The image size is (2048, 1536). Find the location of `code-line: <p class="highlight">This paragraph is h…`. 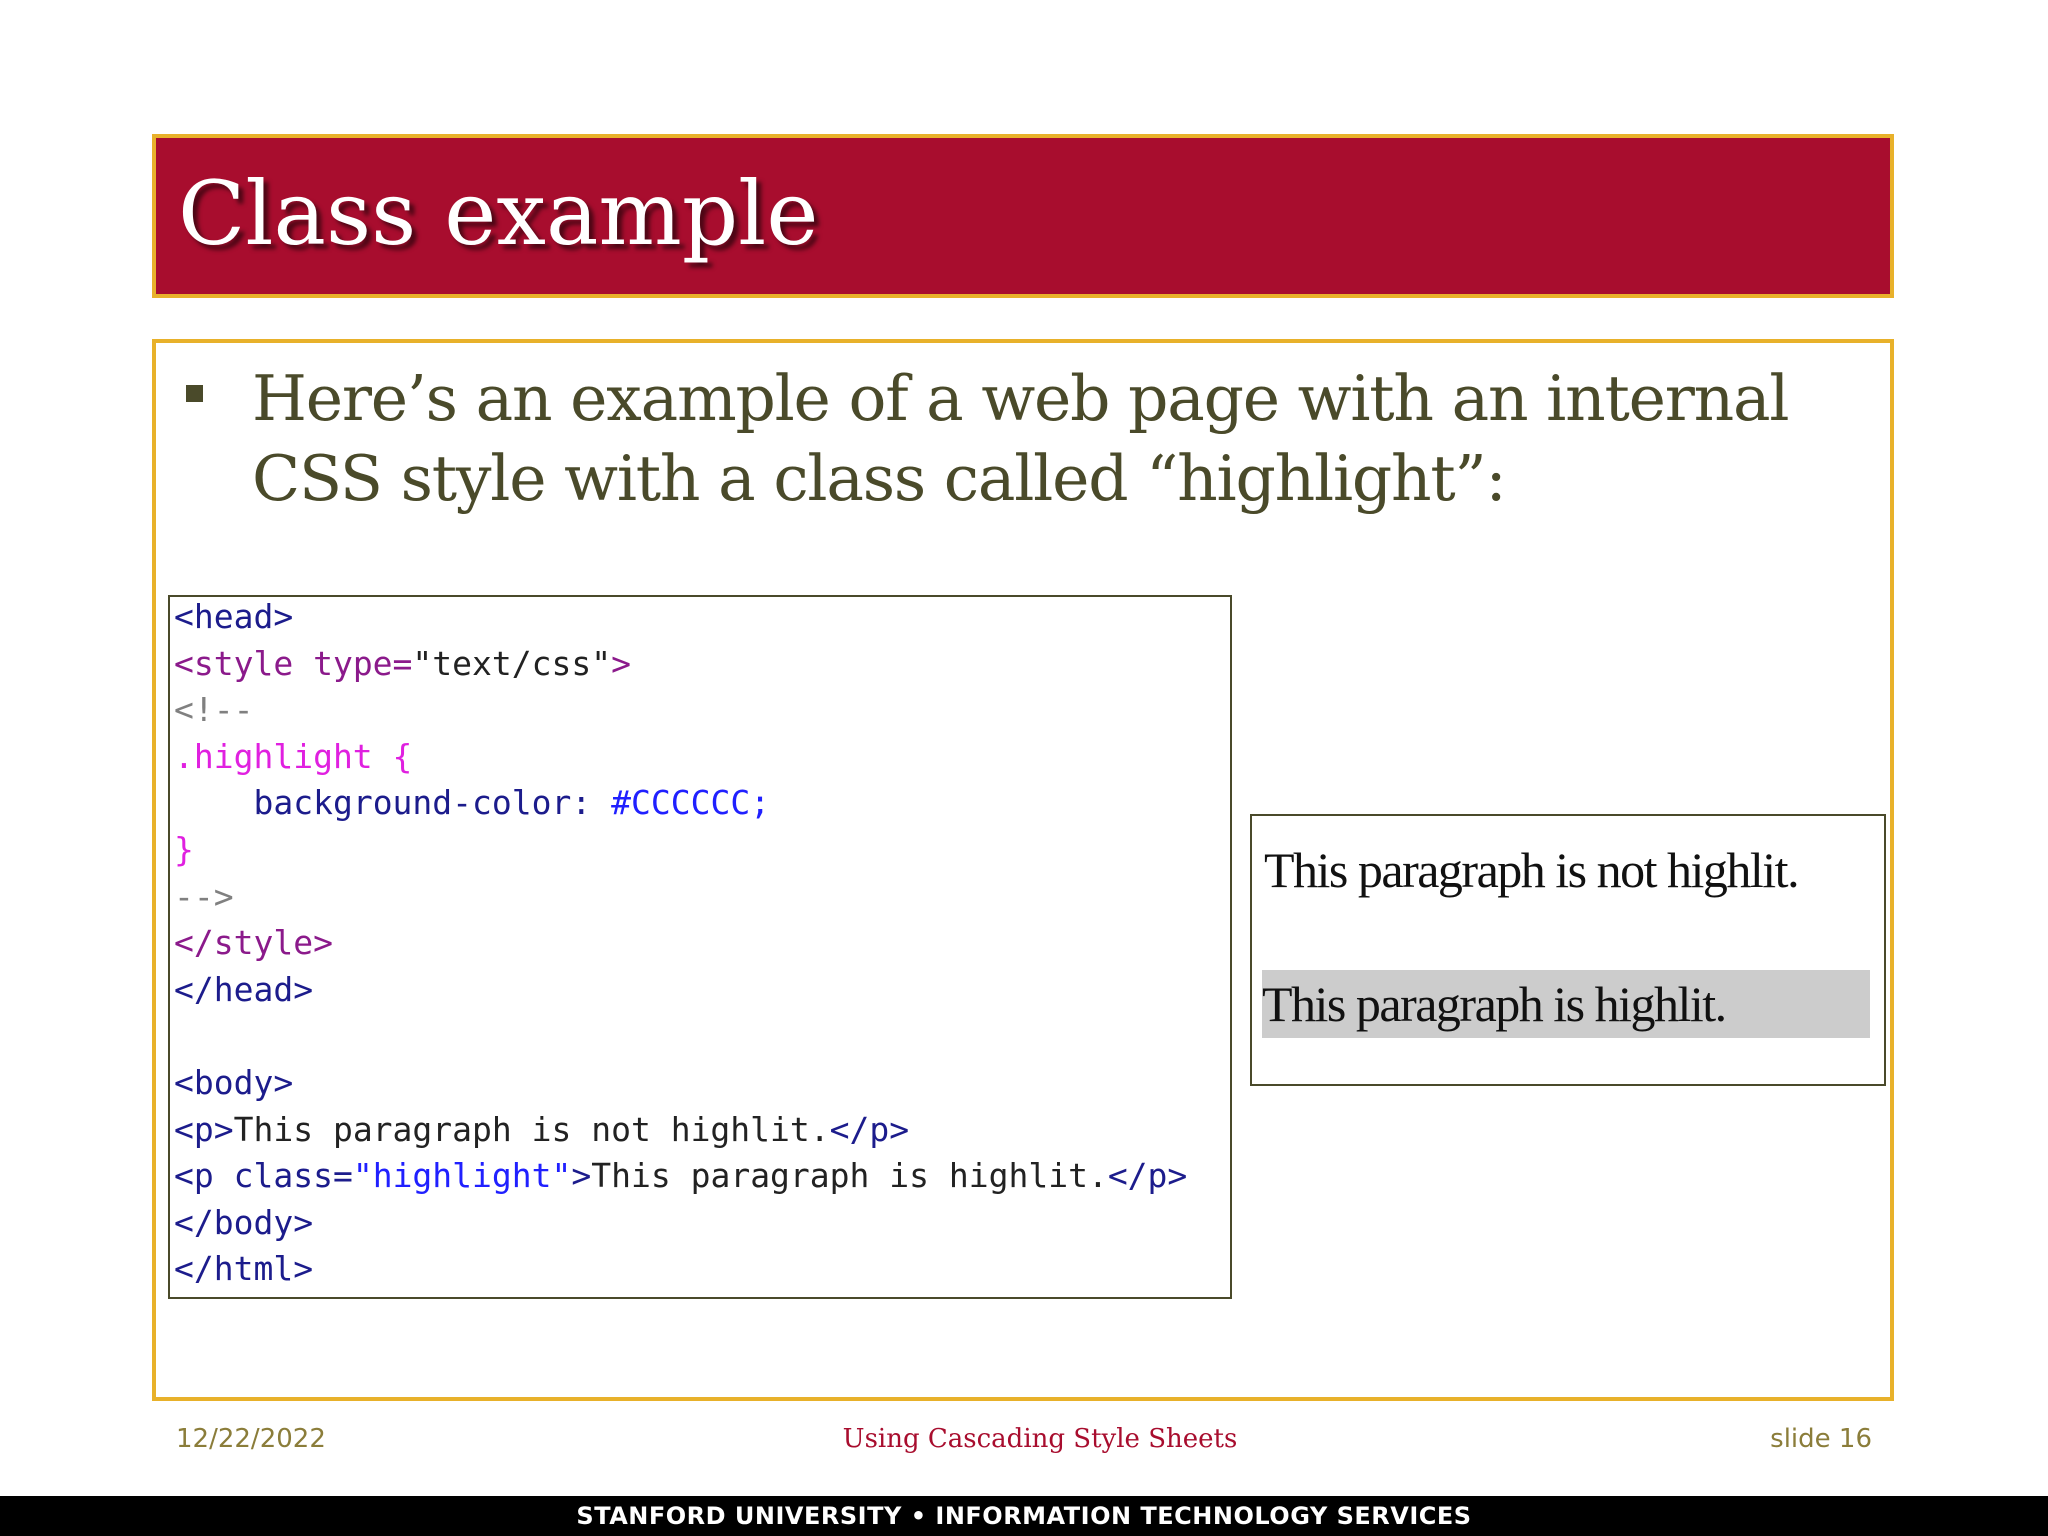

code-line: <p class="highlight">This paragraph is h… is located at coordinates (680, 1179).